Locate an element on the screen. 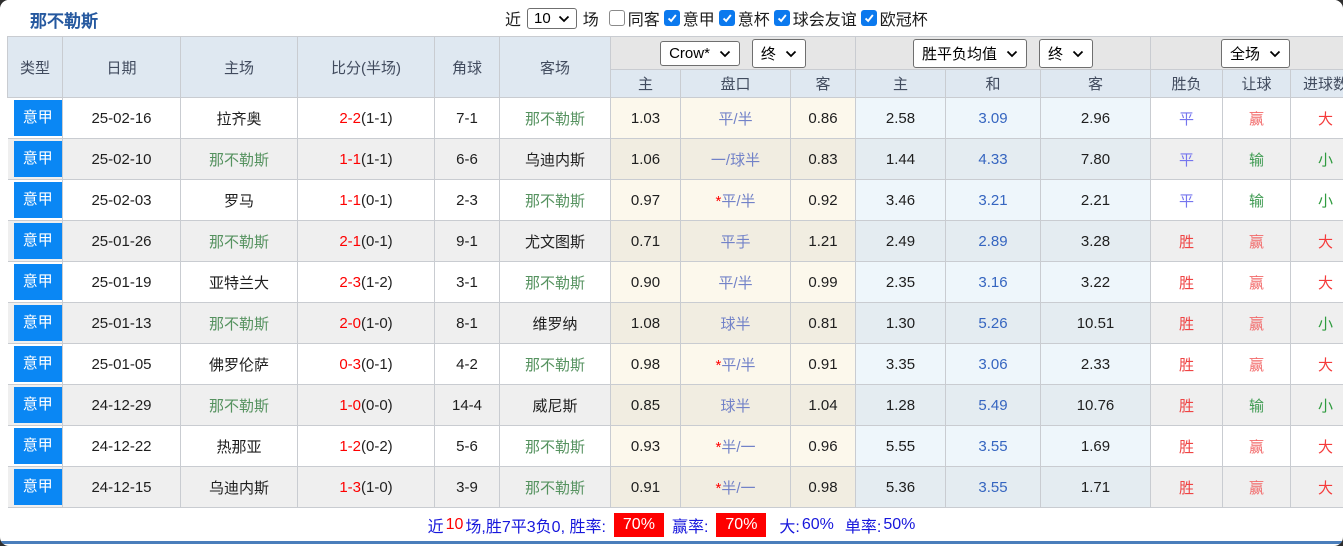  dropdown-header-row: 类型 日期 主场 比分(半场) 角球 客场 Crow* 终 胜平负均值 终 全场 is located at coordinates (675, 67).